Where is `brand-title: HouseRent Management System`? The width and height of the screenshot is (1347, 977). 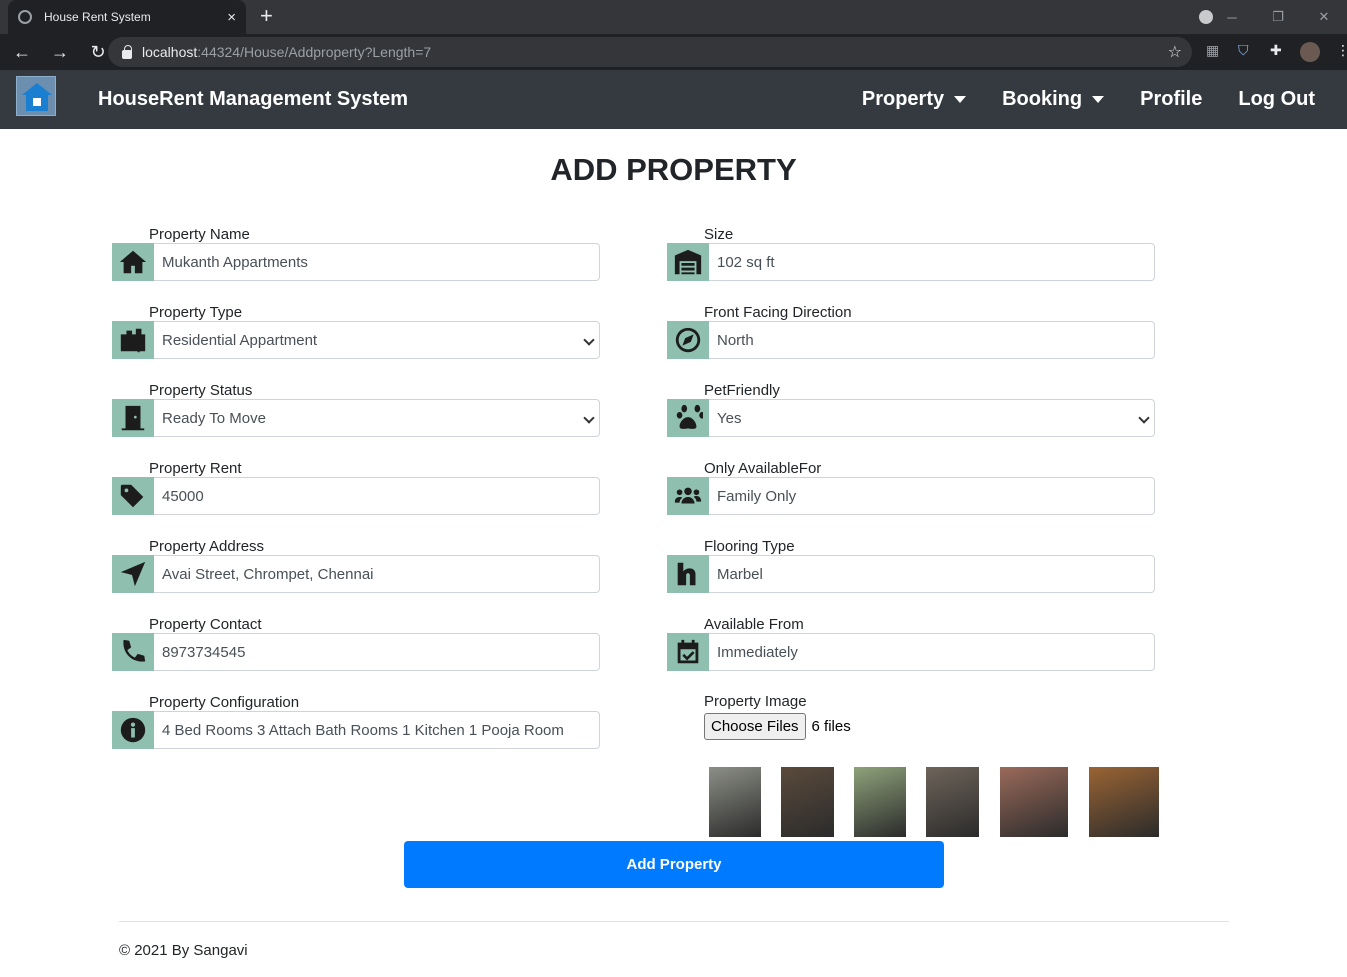 brand-title: HouseRent Management System is located at coordinates (253, 99).